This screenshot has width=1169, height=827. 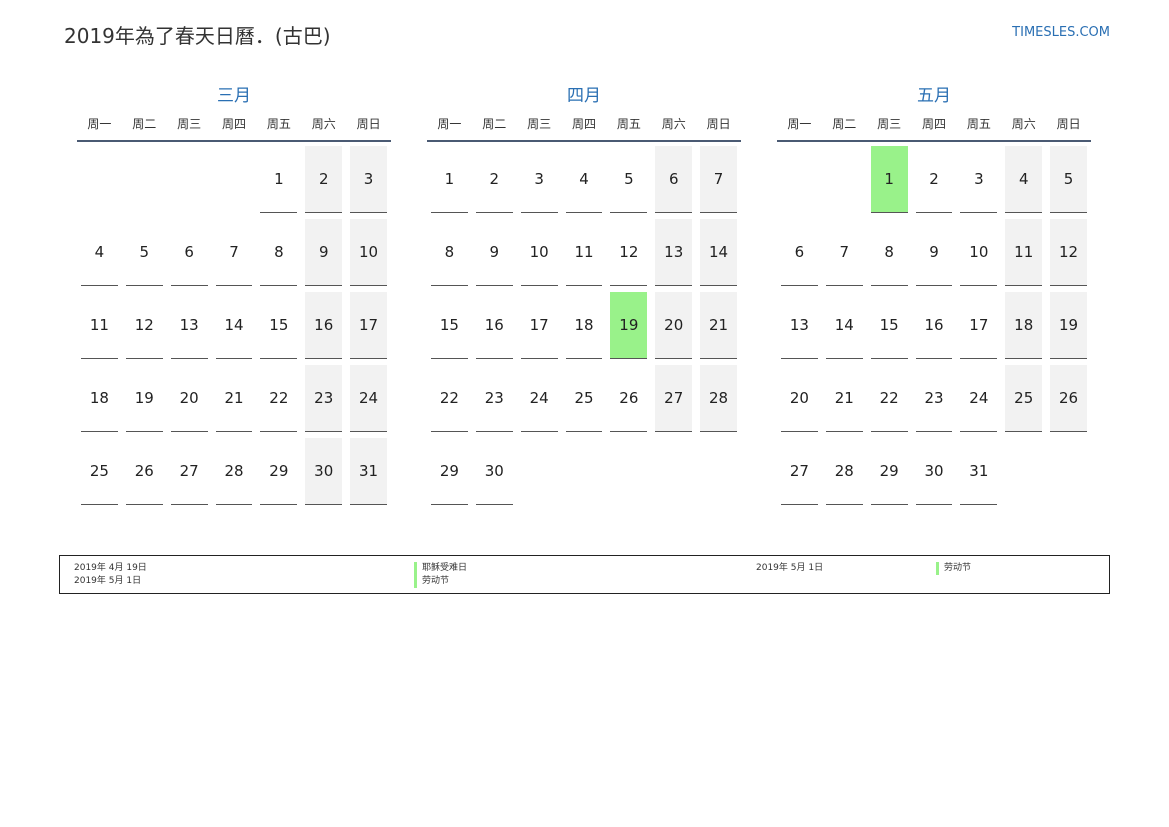 What do you see at coordinates (368, 124) in the screenshot?
I see `weekday-label: 周日` at bounding box center [368, 124].